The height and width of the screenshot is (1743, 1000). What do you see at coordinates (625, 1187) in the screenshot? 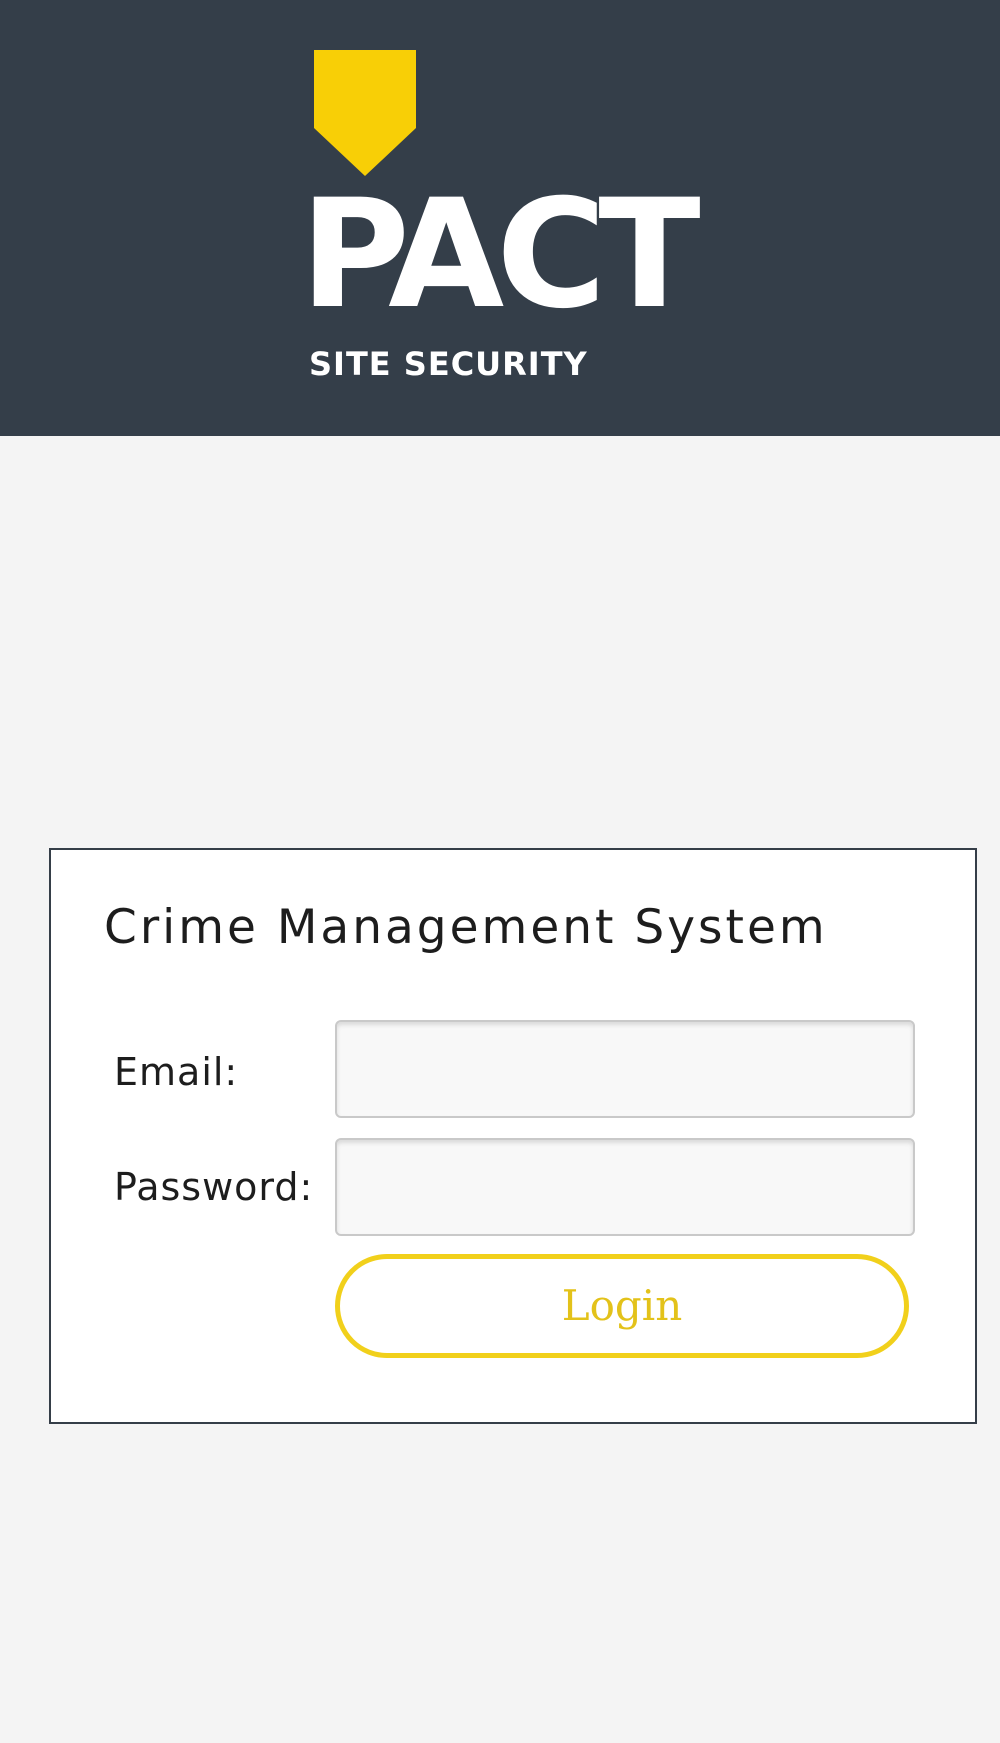
I see `password-field` at bounding box center [625, 1187].